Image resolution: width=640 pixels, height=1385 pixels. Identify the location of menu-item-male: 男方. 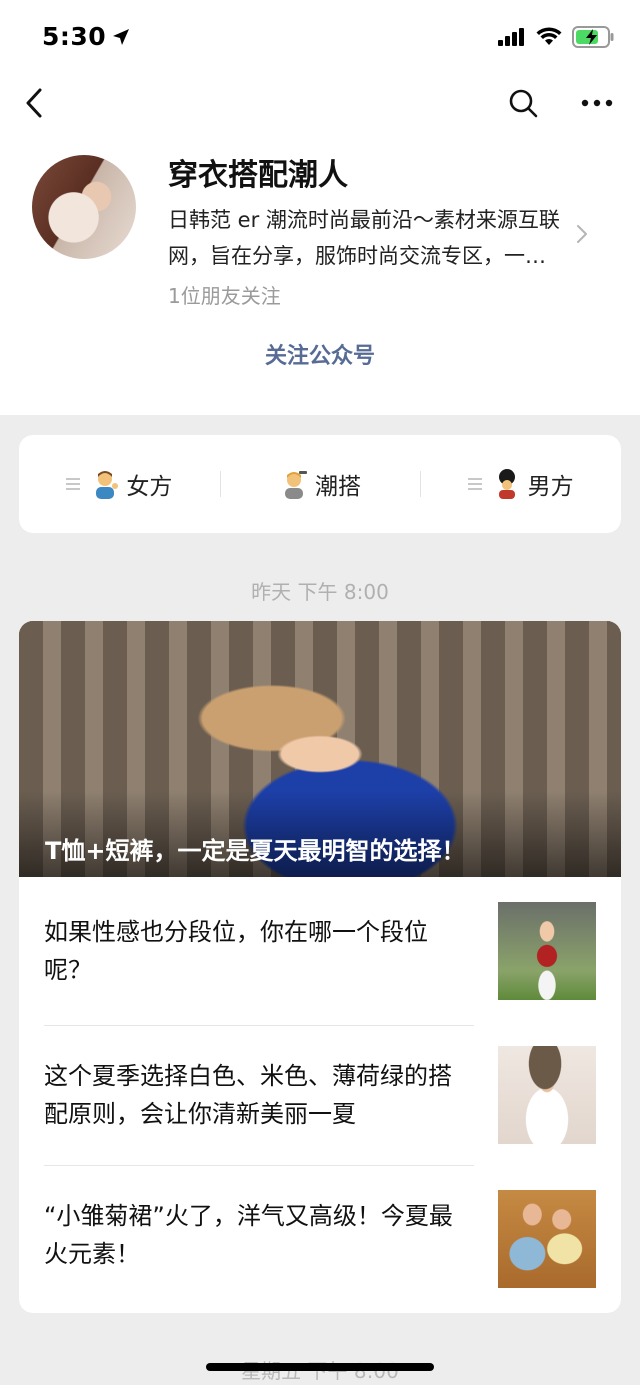
(520, 484).